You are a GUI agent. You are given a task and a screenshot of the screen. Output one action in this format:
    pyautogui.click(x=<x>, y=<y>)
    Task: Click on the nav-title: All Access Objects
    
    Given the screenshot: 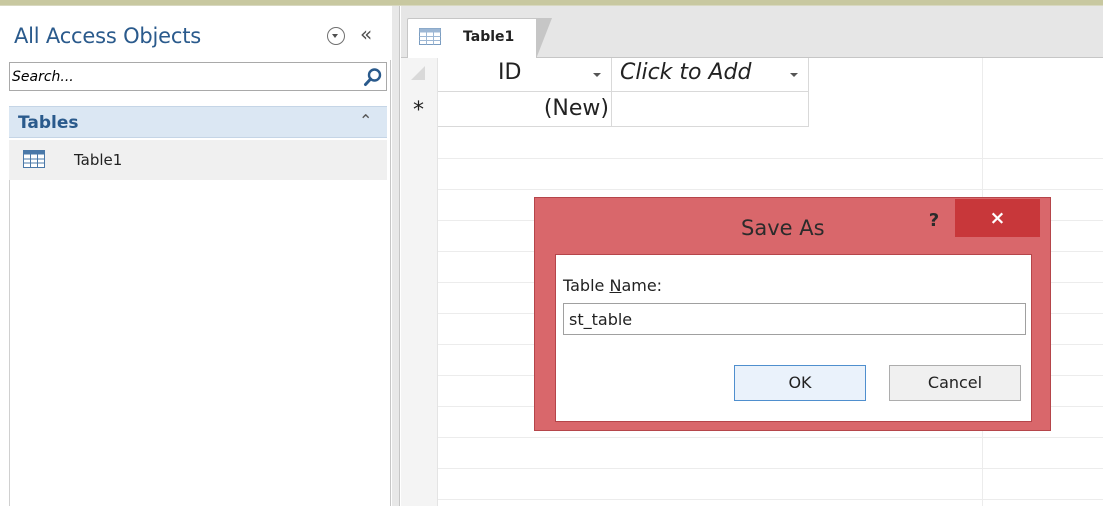 What is the action you would take?
    pyautogui.click(x=107, y=36)
    